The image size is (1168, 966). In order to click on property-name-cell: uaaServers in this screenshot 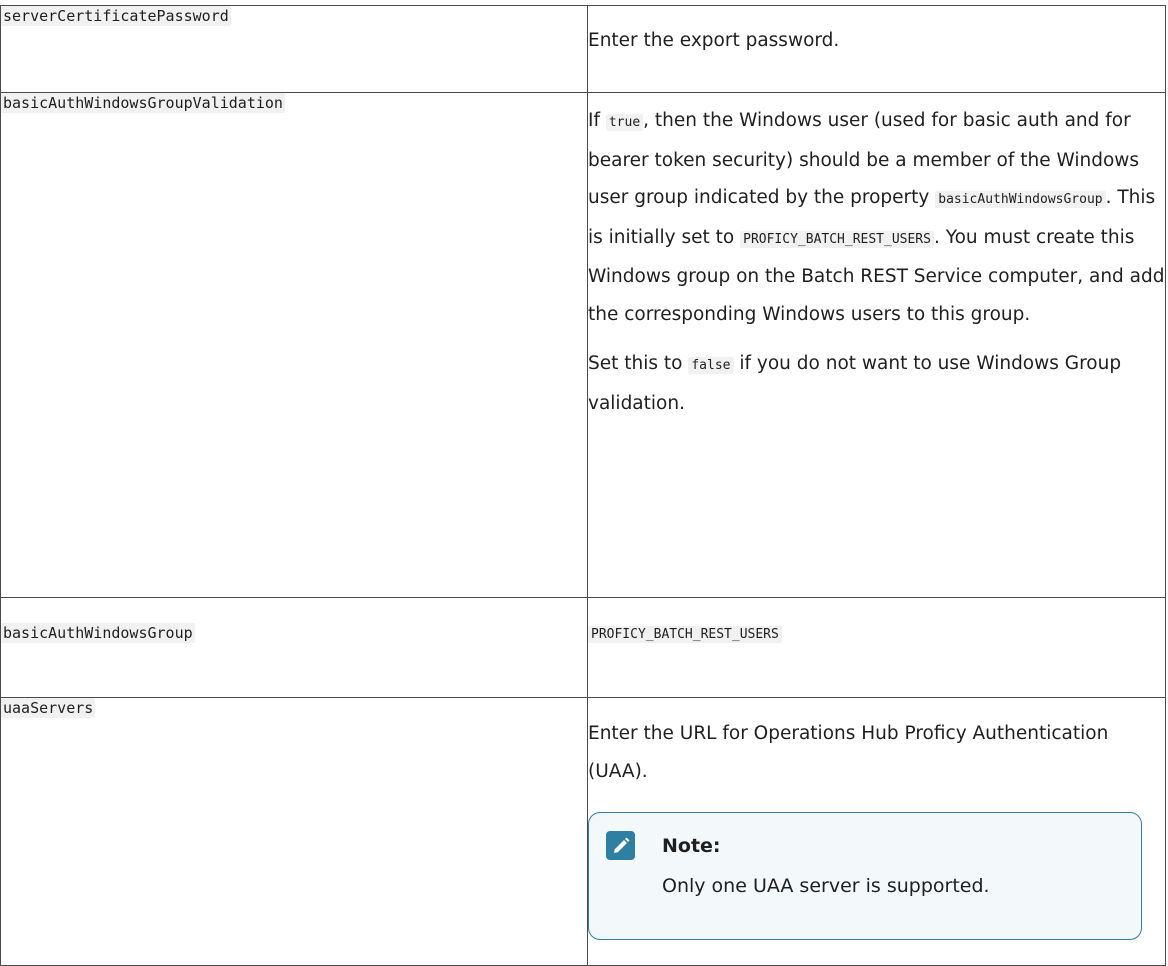, I will do `click(294, 831)`.